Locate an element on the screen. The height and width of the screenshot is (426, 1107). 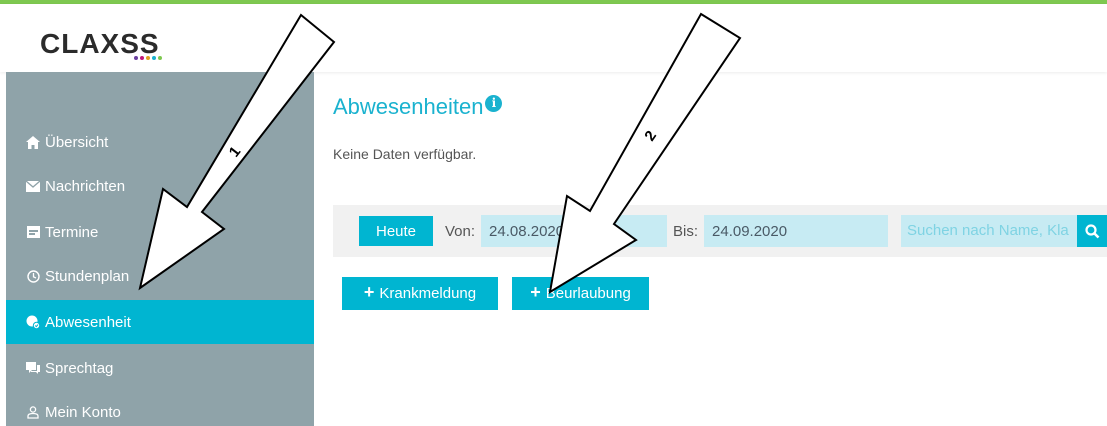
sidebar-item-label: Termine is located at coordinates (72, 232).